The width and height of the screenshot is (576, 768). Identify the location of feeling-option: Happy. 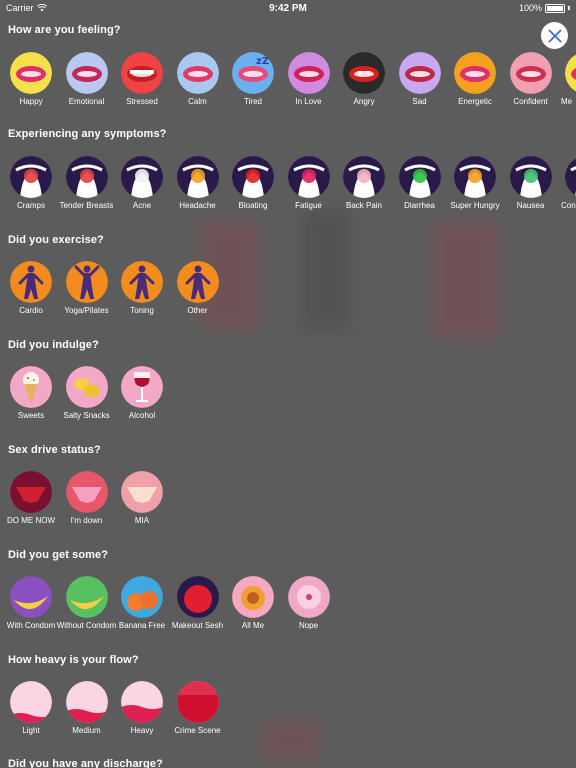
(31, 79).